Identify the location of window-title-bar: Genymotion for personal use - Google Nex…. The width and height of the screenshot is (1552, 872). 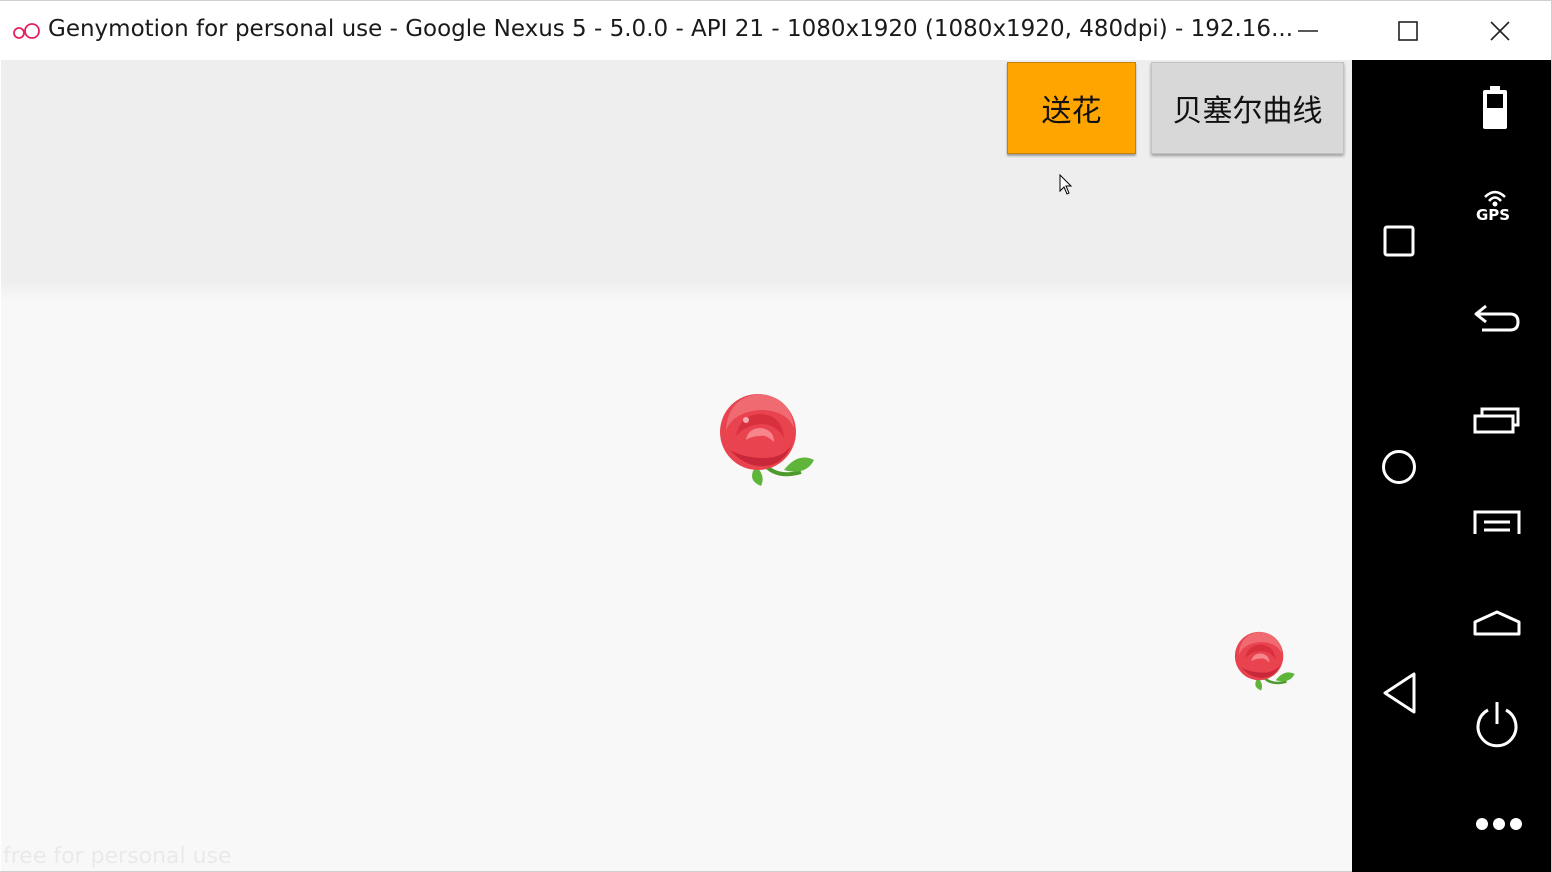
(776, 30).